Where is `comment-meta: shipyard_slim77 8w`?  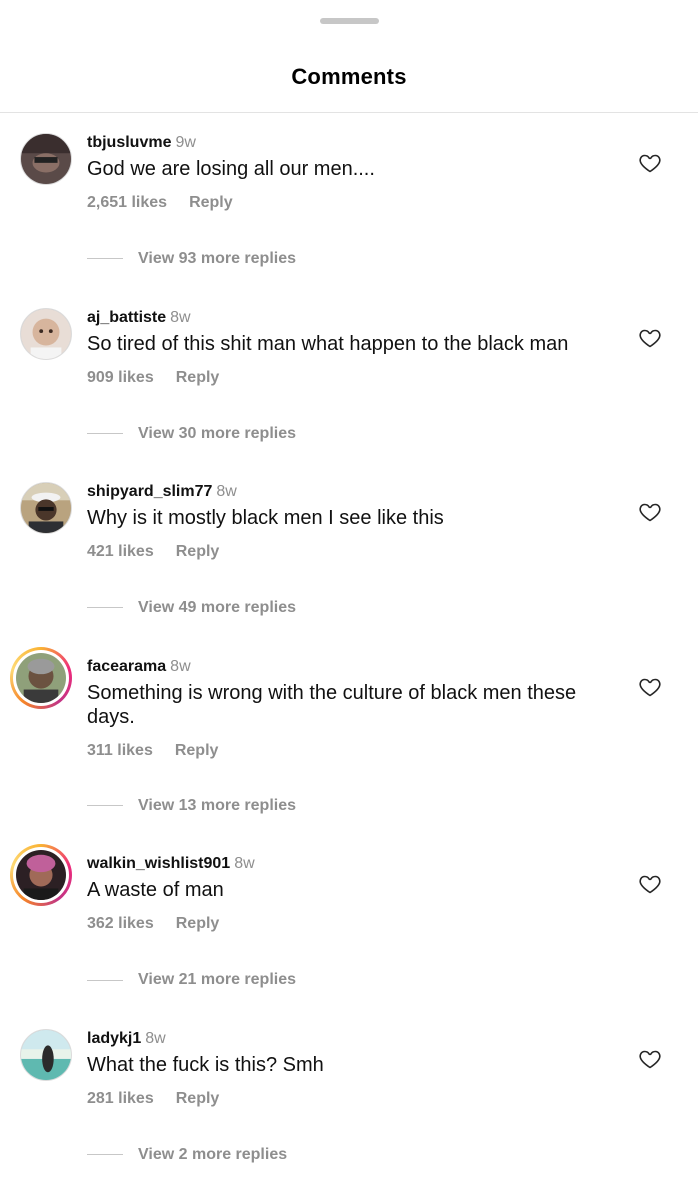
comment-meta: shipyard_slim77 8w is located at coordinates (162, 492).